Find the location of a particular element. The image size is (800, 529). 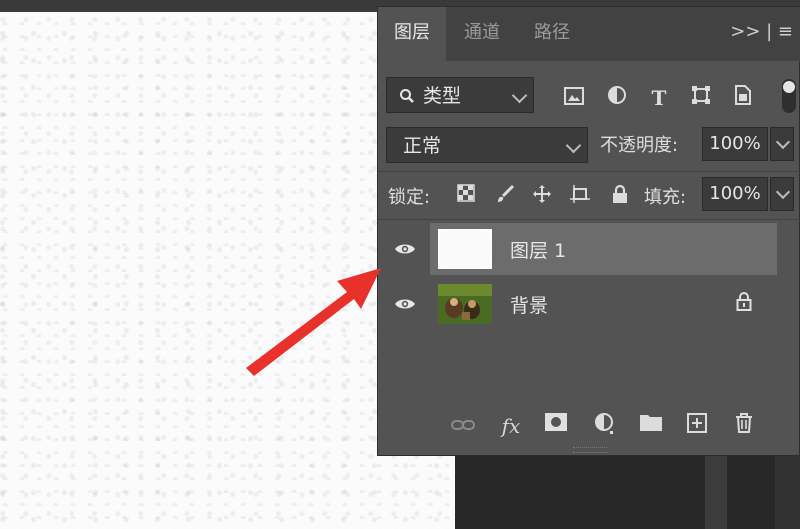

shape-filter-icon is located at coordinates (701, 98).